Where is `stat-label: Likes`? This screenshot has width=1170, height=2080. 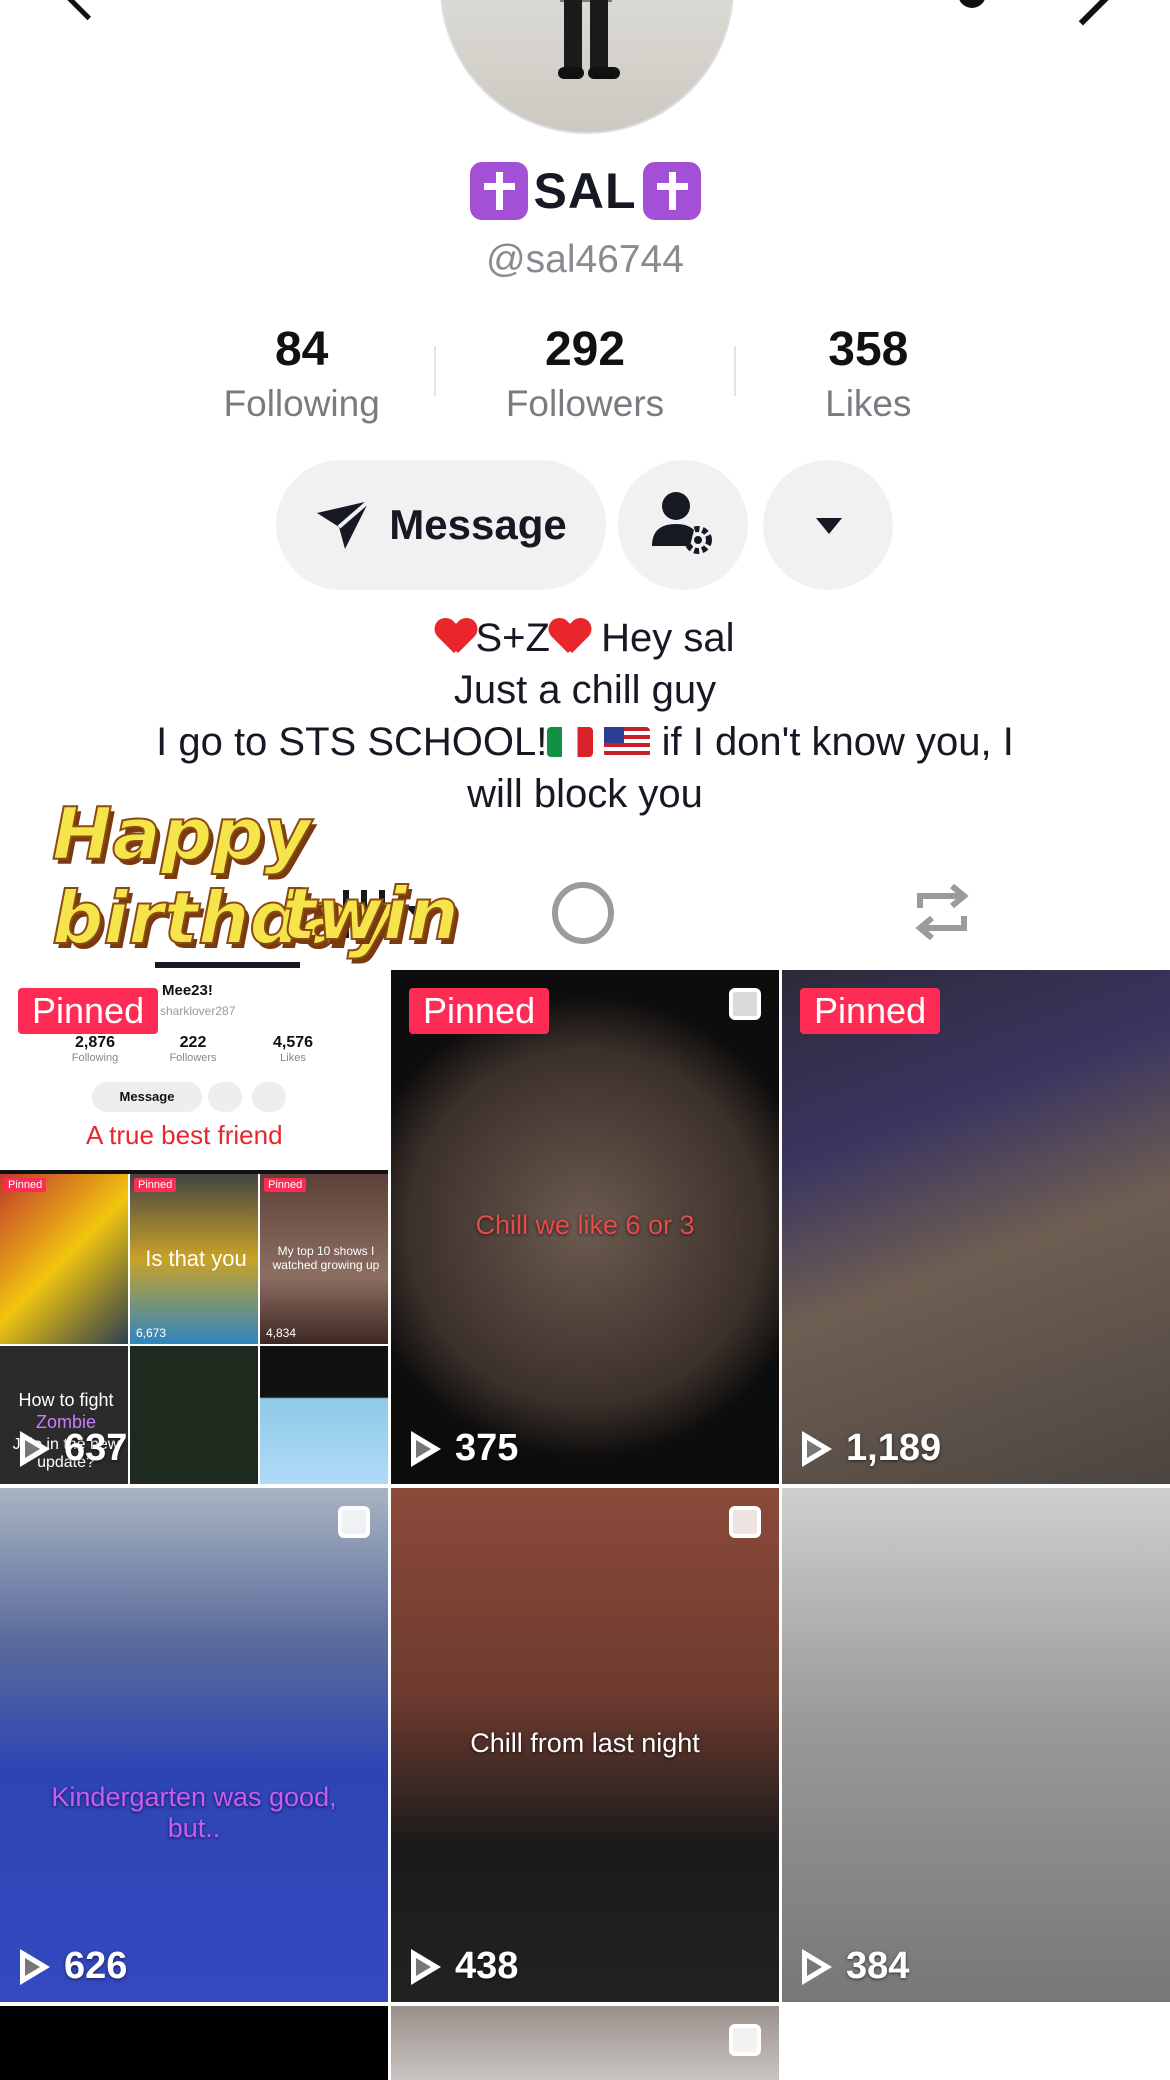
stat-label: Likes is located at coordinates (868, 403).